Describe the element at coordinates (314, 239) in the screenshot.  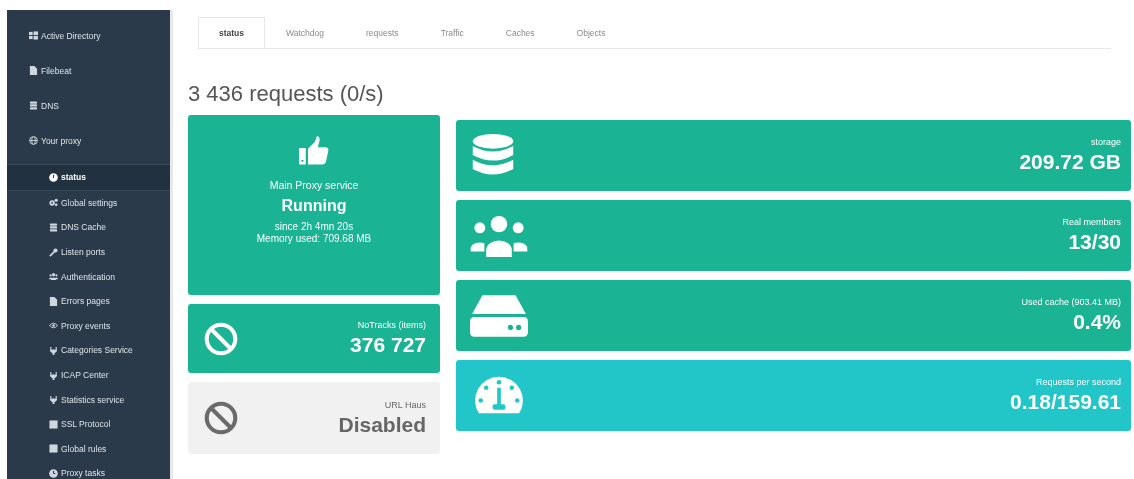
I see `service-memory: Memory used: 709.68 MB` at that location.